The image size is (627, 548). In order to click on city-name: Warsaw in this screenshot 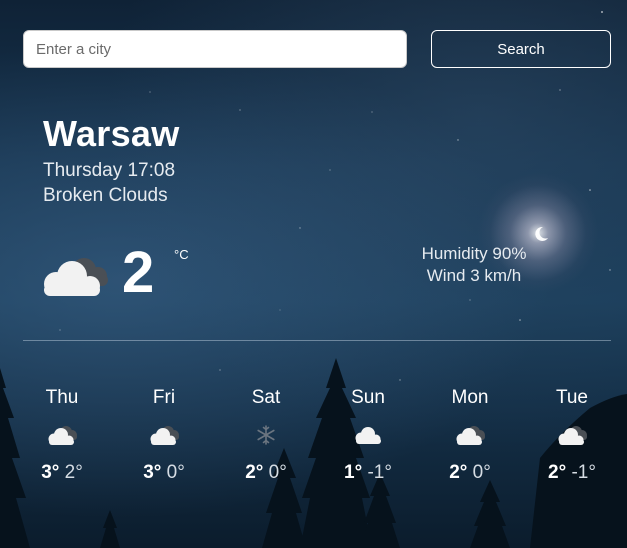, I will do `click(111, 133)`.